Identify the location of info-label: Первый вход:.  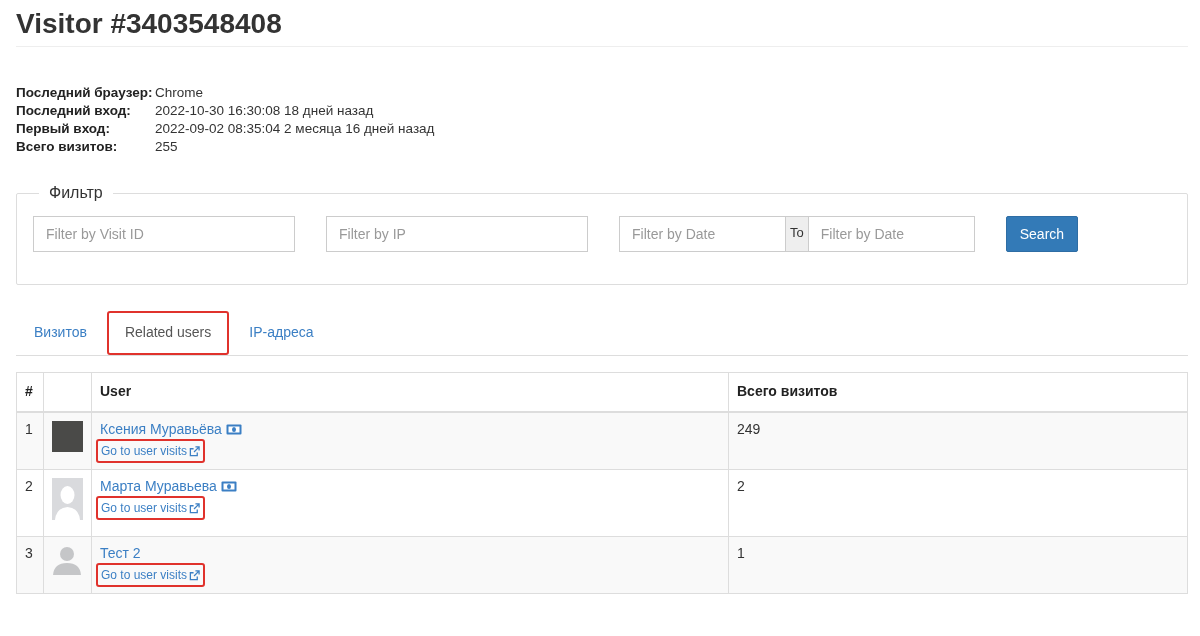
(63, 128).